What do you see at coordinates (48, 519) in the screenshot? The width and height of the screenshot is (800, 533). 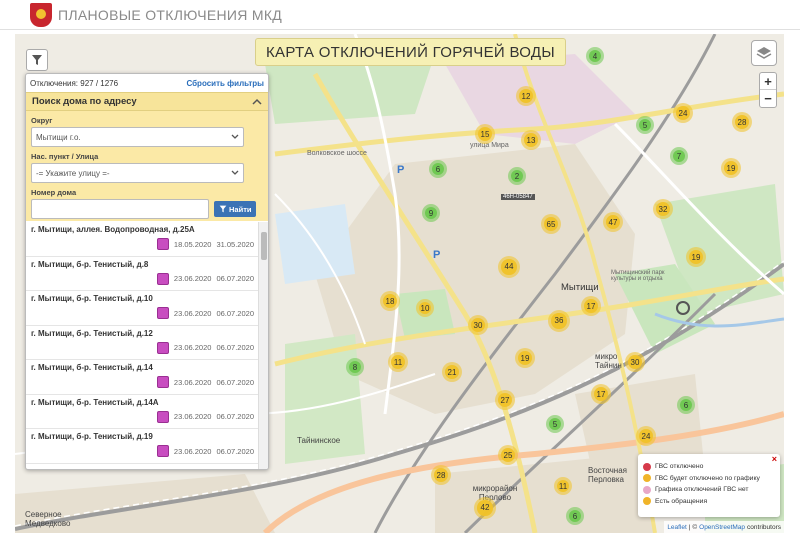 I see `map-label-severnoe: Северное Медведково` at bounding box center [48, 519].